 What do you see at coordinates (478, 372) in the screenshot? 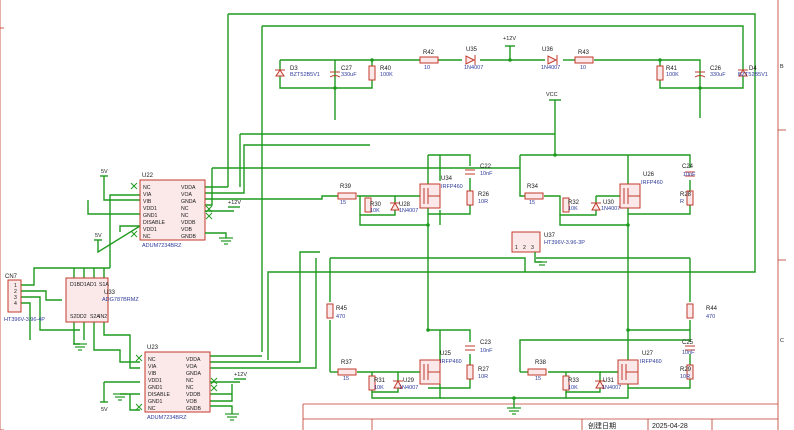
I see `resistor-r27: R27 10R` at bounding box center [478, 372].